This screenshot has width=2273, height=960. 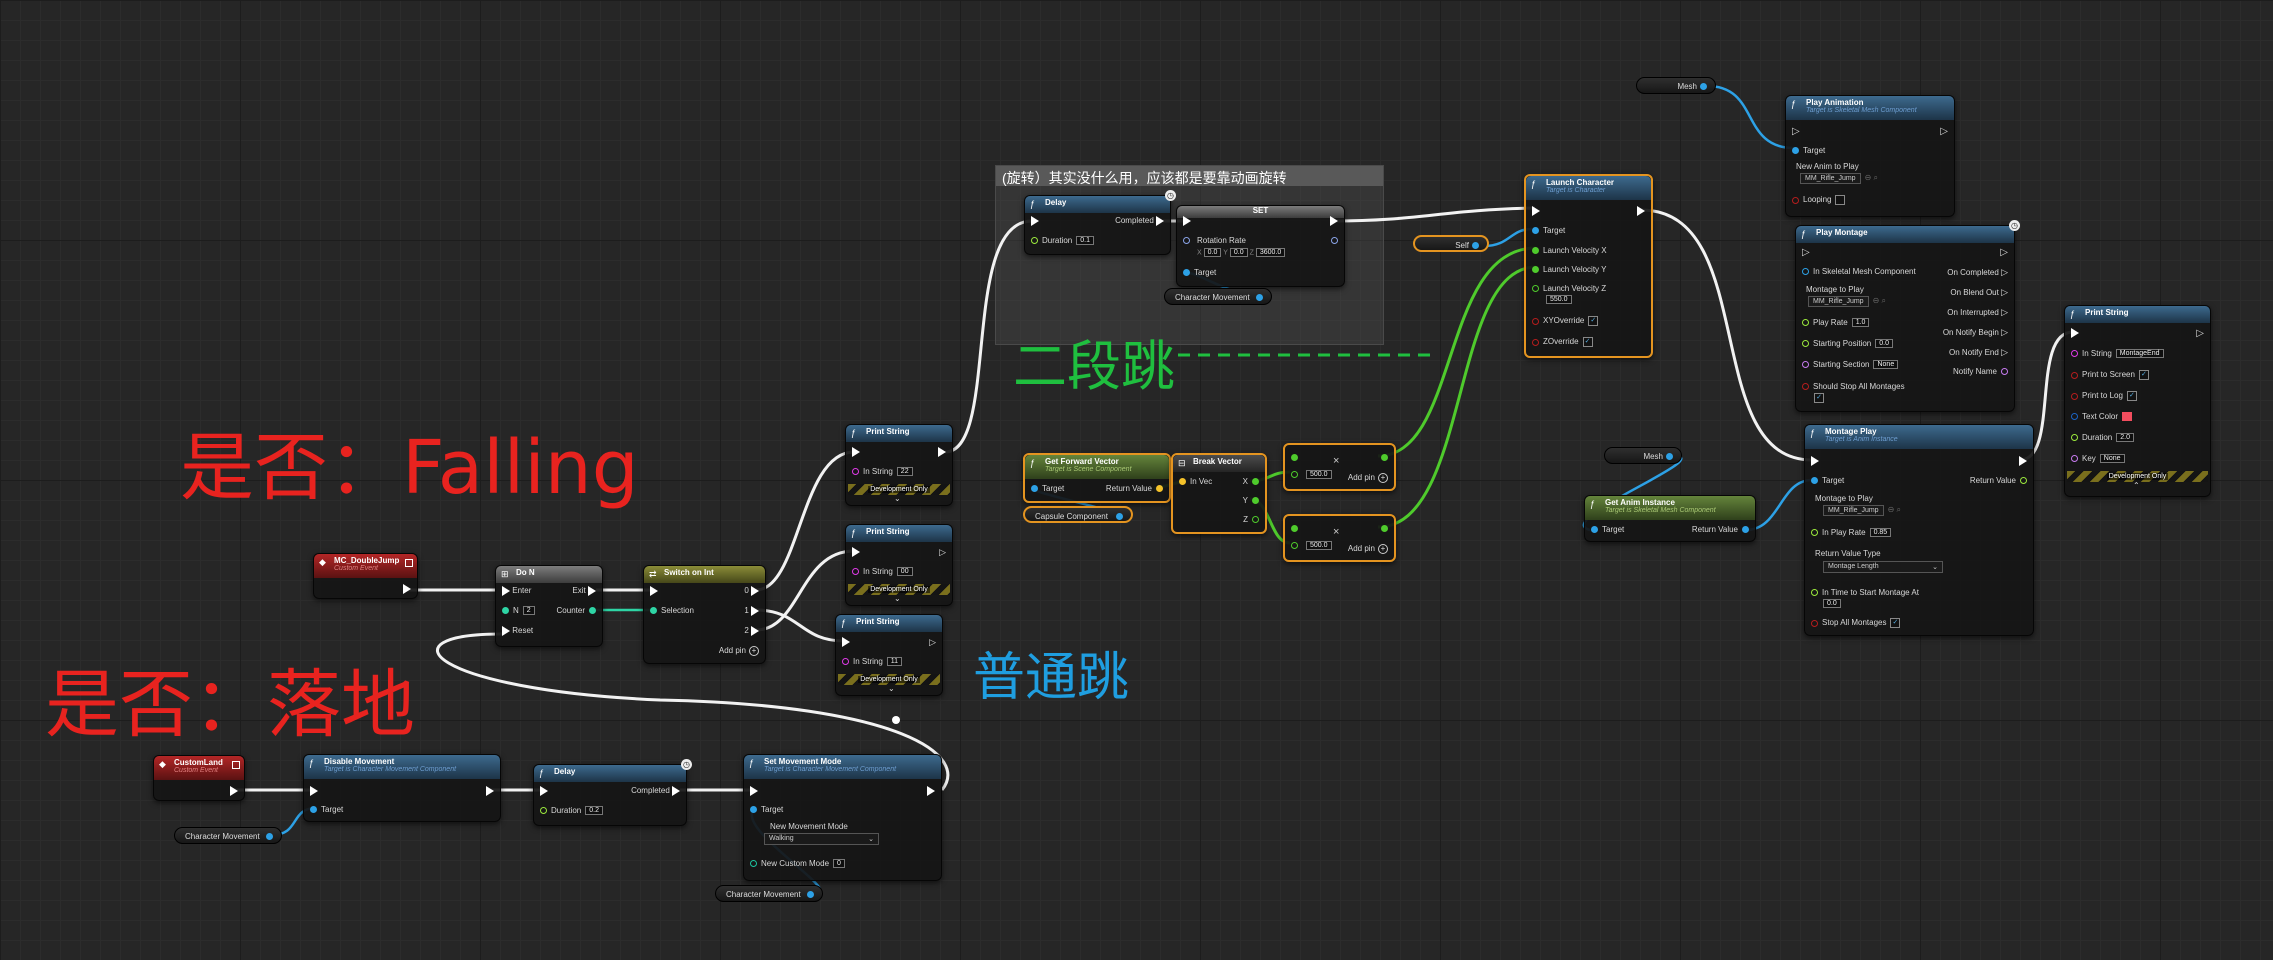 I want to click on out2-pin, so click(x=755, y=631).